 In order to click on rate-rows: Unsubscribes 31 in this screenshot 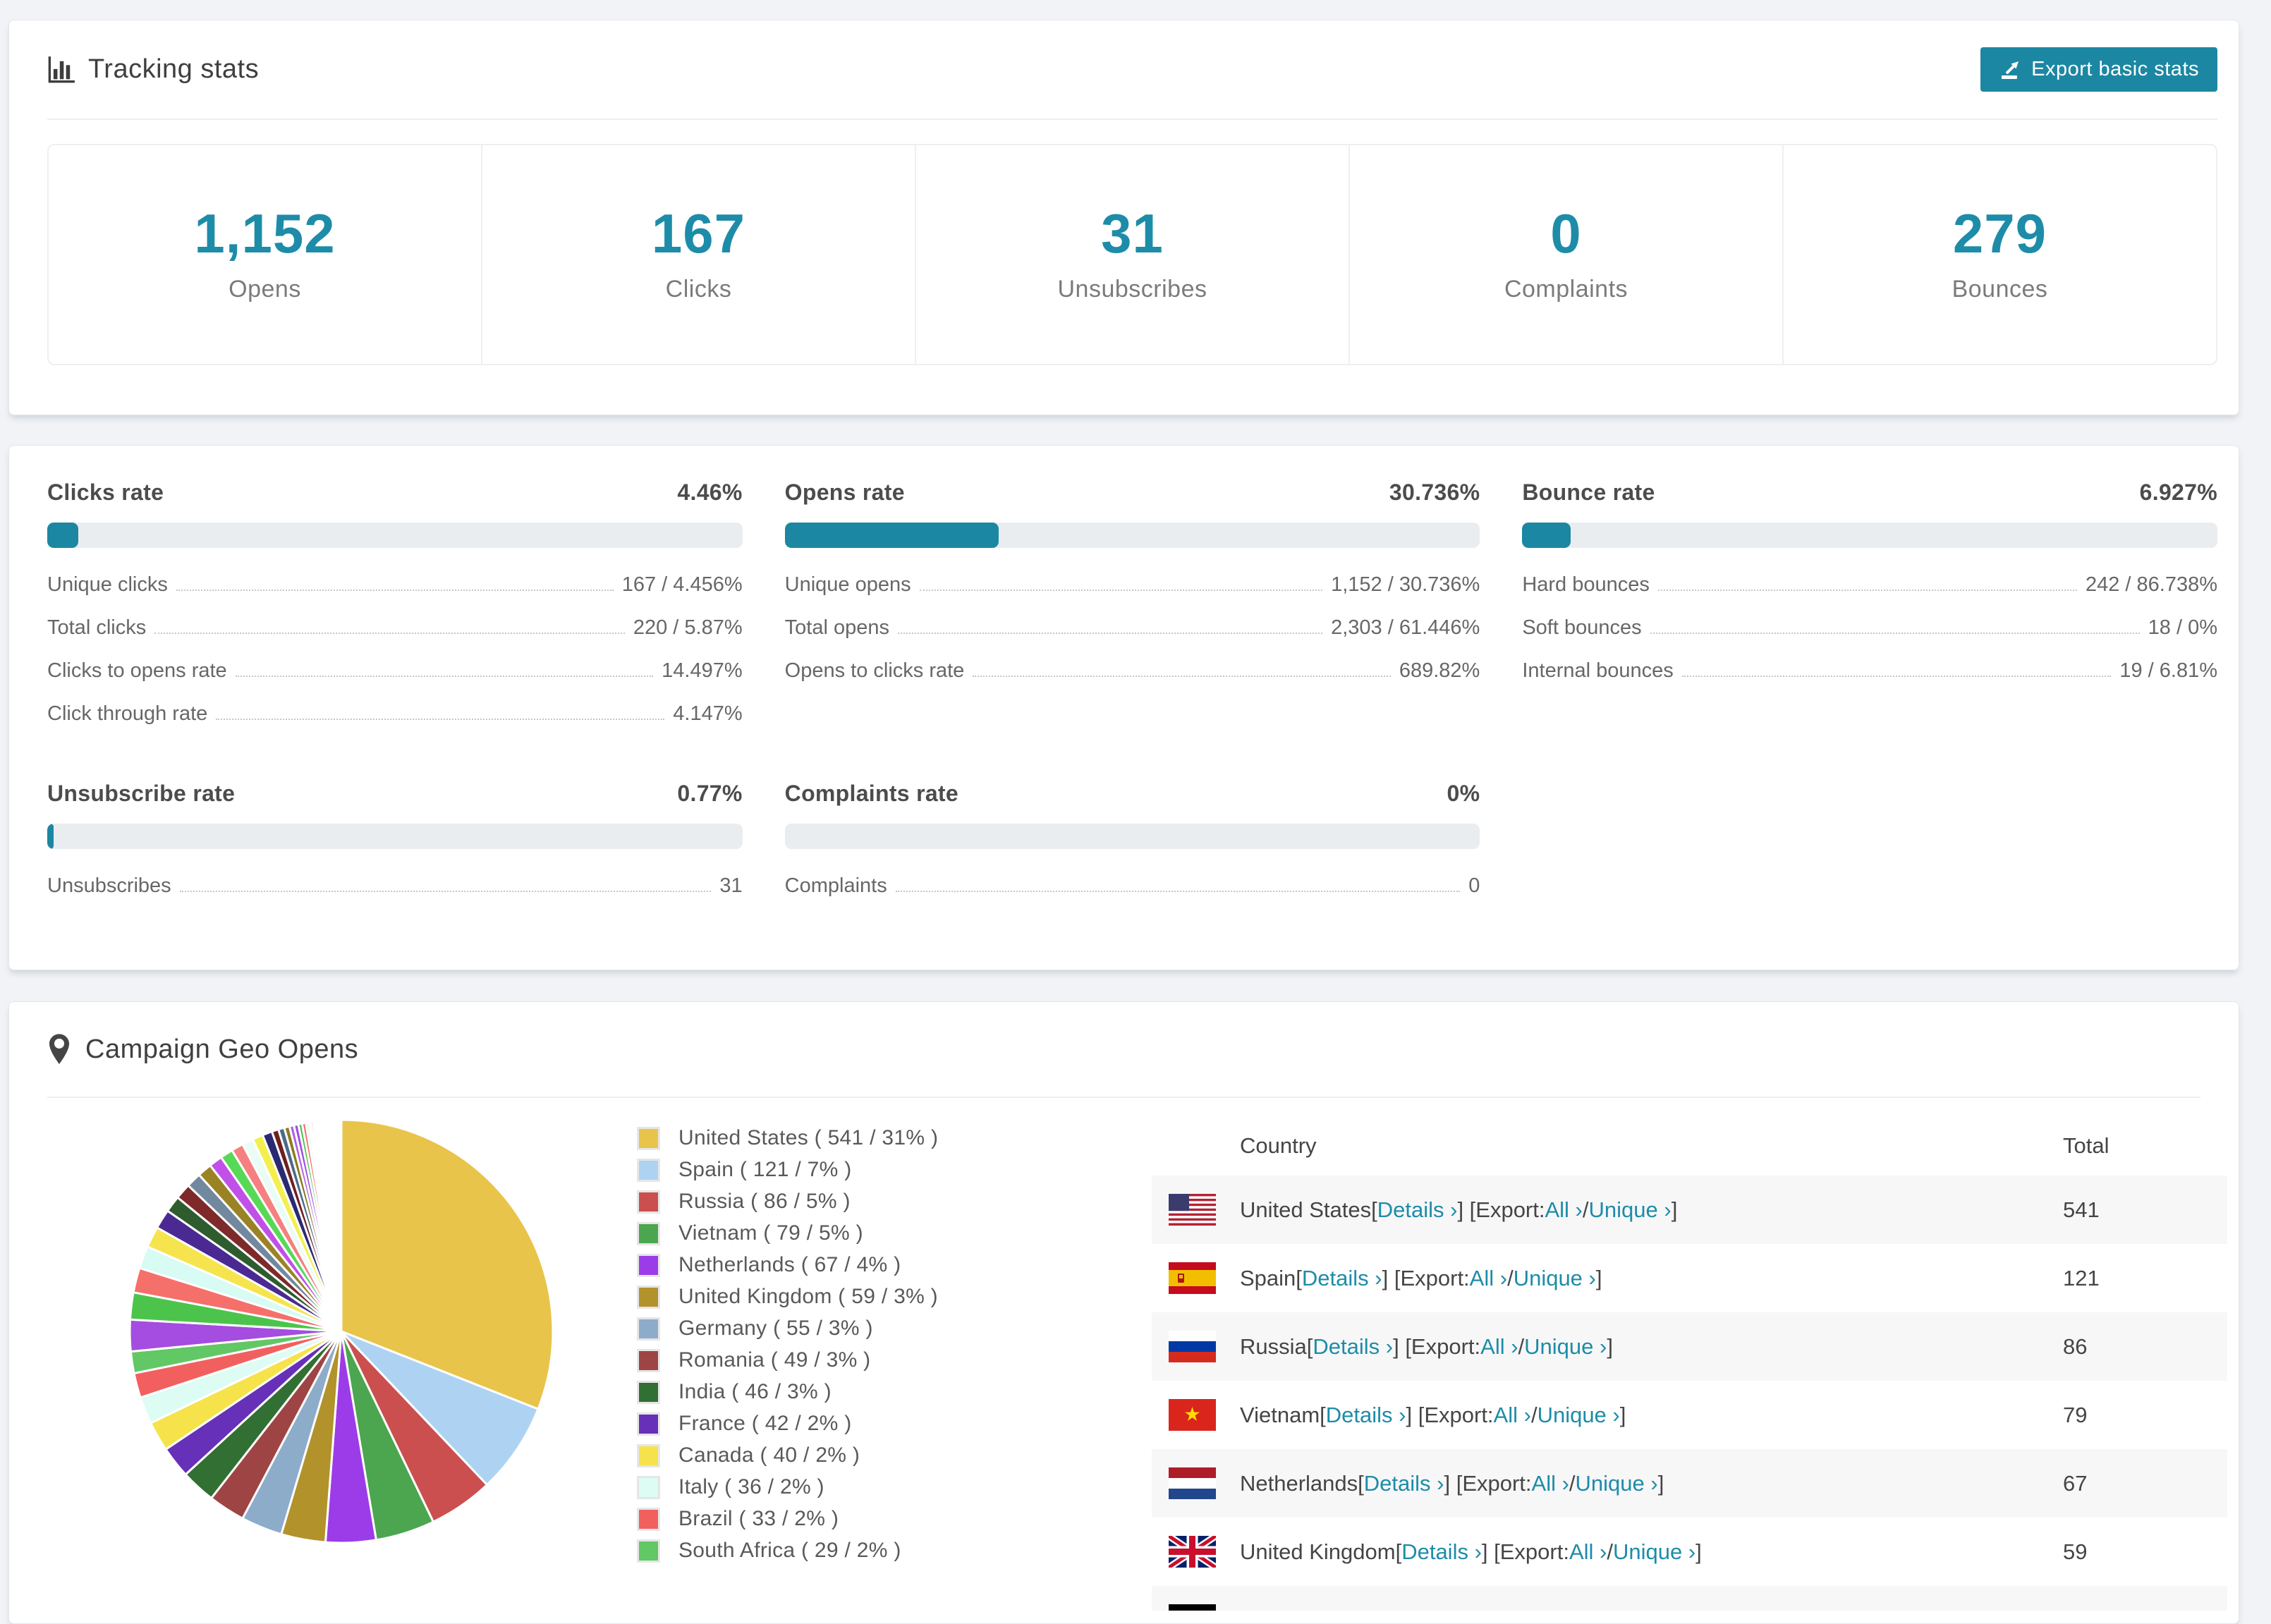, I will do `click(395, 887)`.